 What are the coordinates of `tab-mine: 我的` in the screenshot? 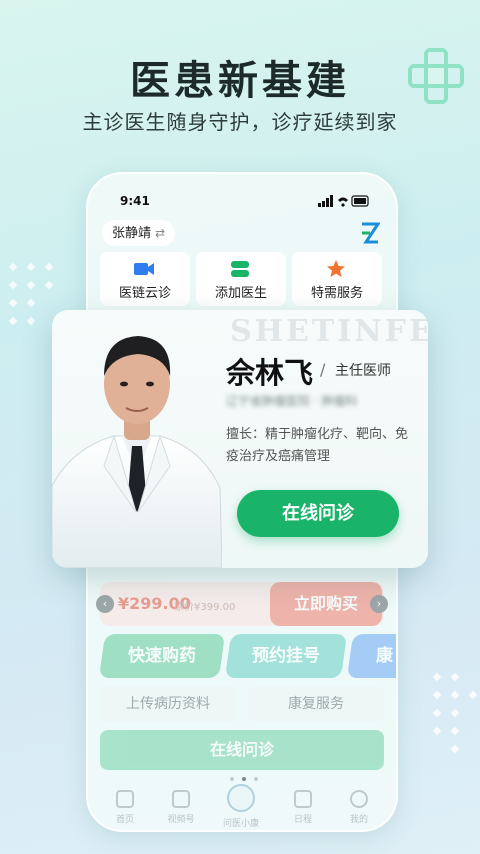 It's located at (359, 807).